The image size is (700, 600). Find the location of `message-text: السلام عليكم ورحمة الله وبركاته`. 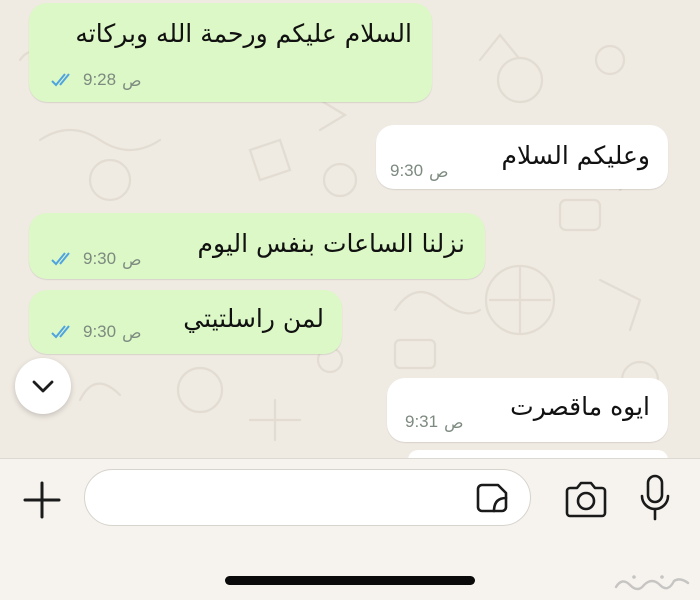

message-text: السلام عليكم ورحمة الله وبركاته is located at coordinates (243, 33).